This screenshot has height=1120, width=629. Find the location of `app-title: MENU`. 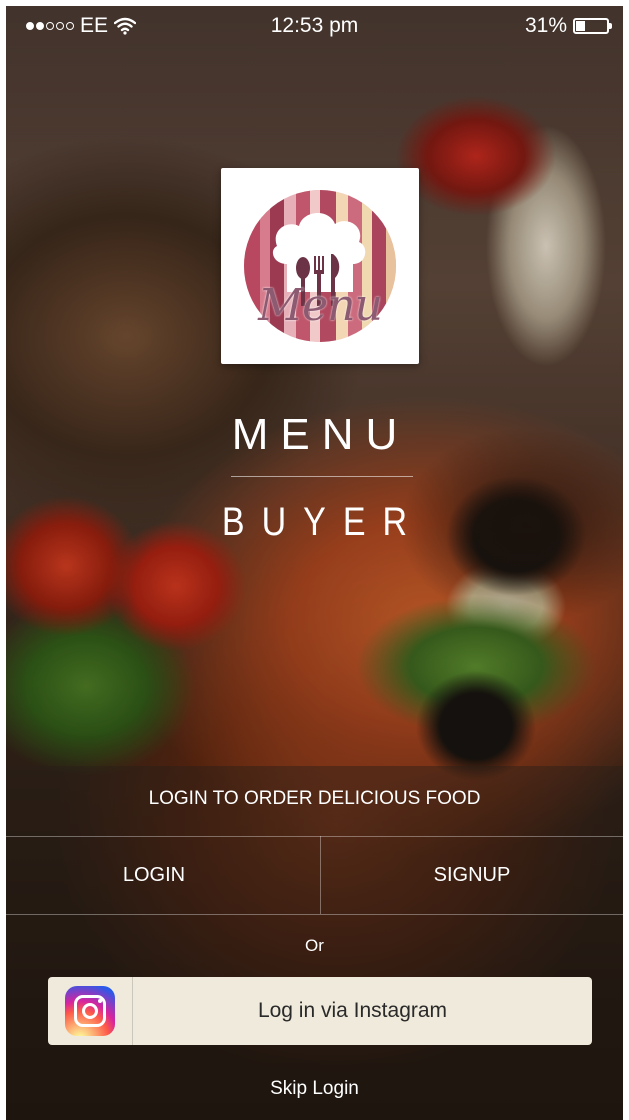

app-title: MENU is located at coordinates (320, 434).